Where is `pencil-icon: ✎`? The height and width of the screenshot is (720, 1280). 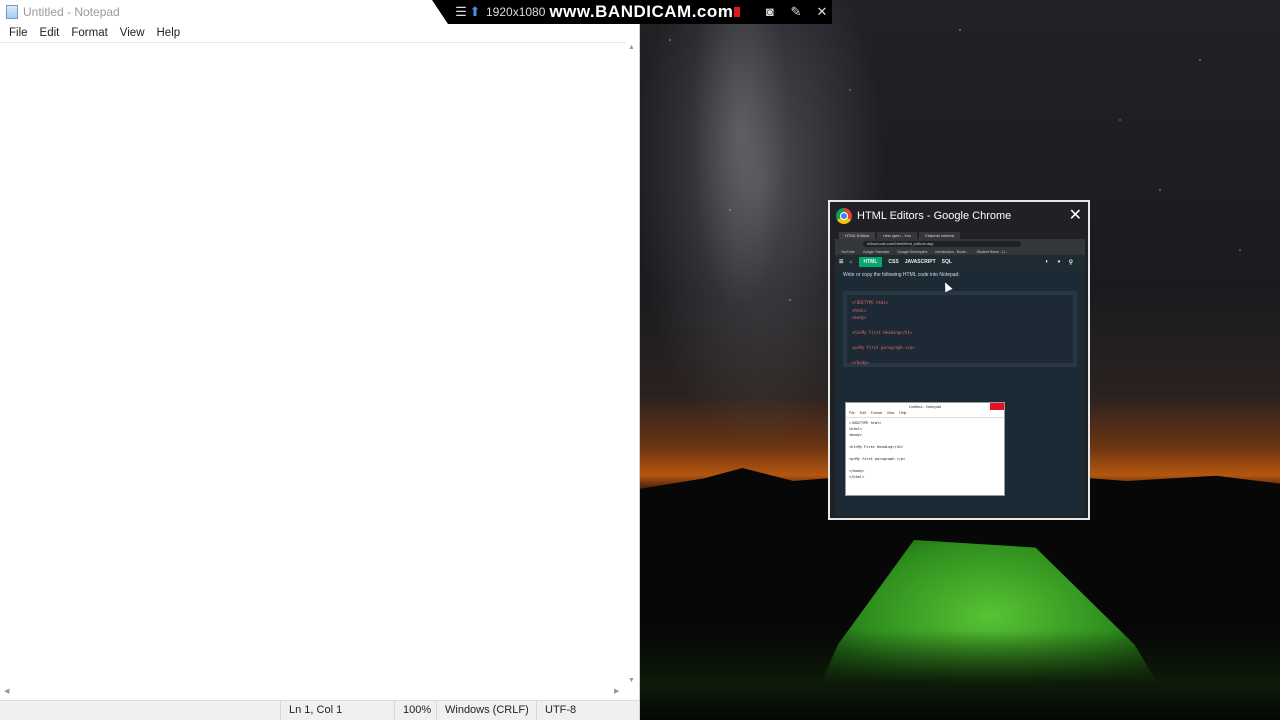 pencil-icon: ✎ is located at coordinates (796, 12).